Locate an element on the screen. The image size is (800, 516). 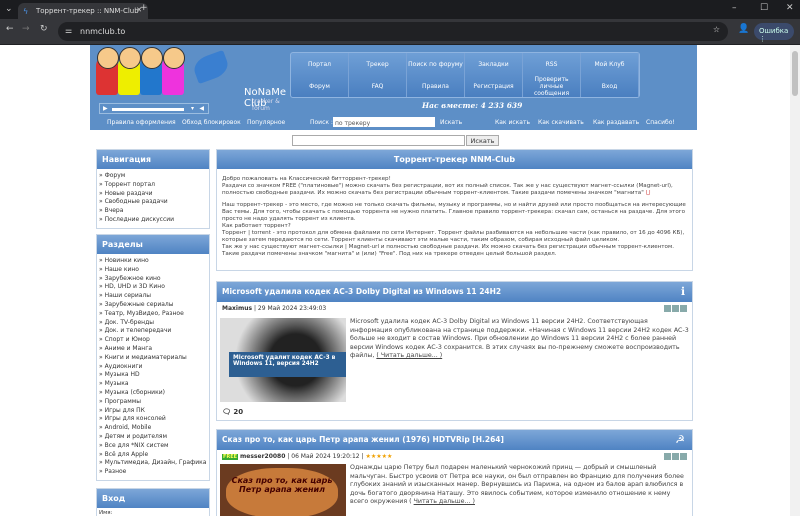
sidebar-link: » HD, UHD и 3D Кино is located at coordinates (153, 287).